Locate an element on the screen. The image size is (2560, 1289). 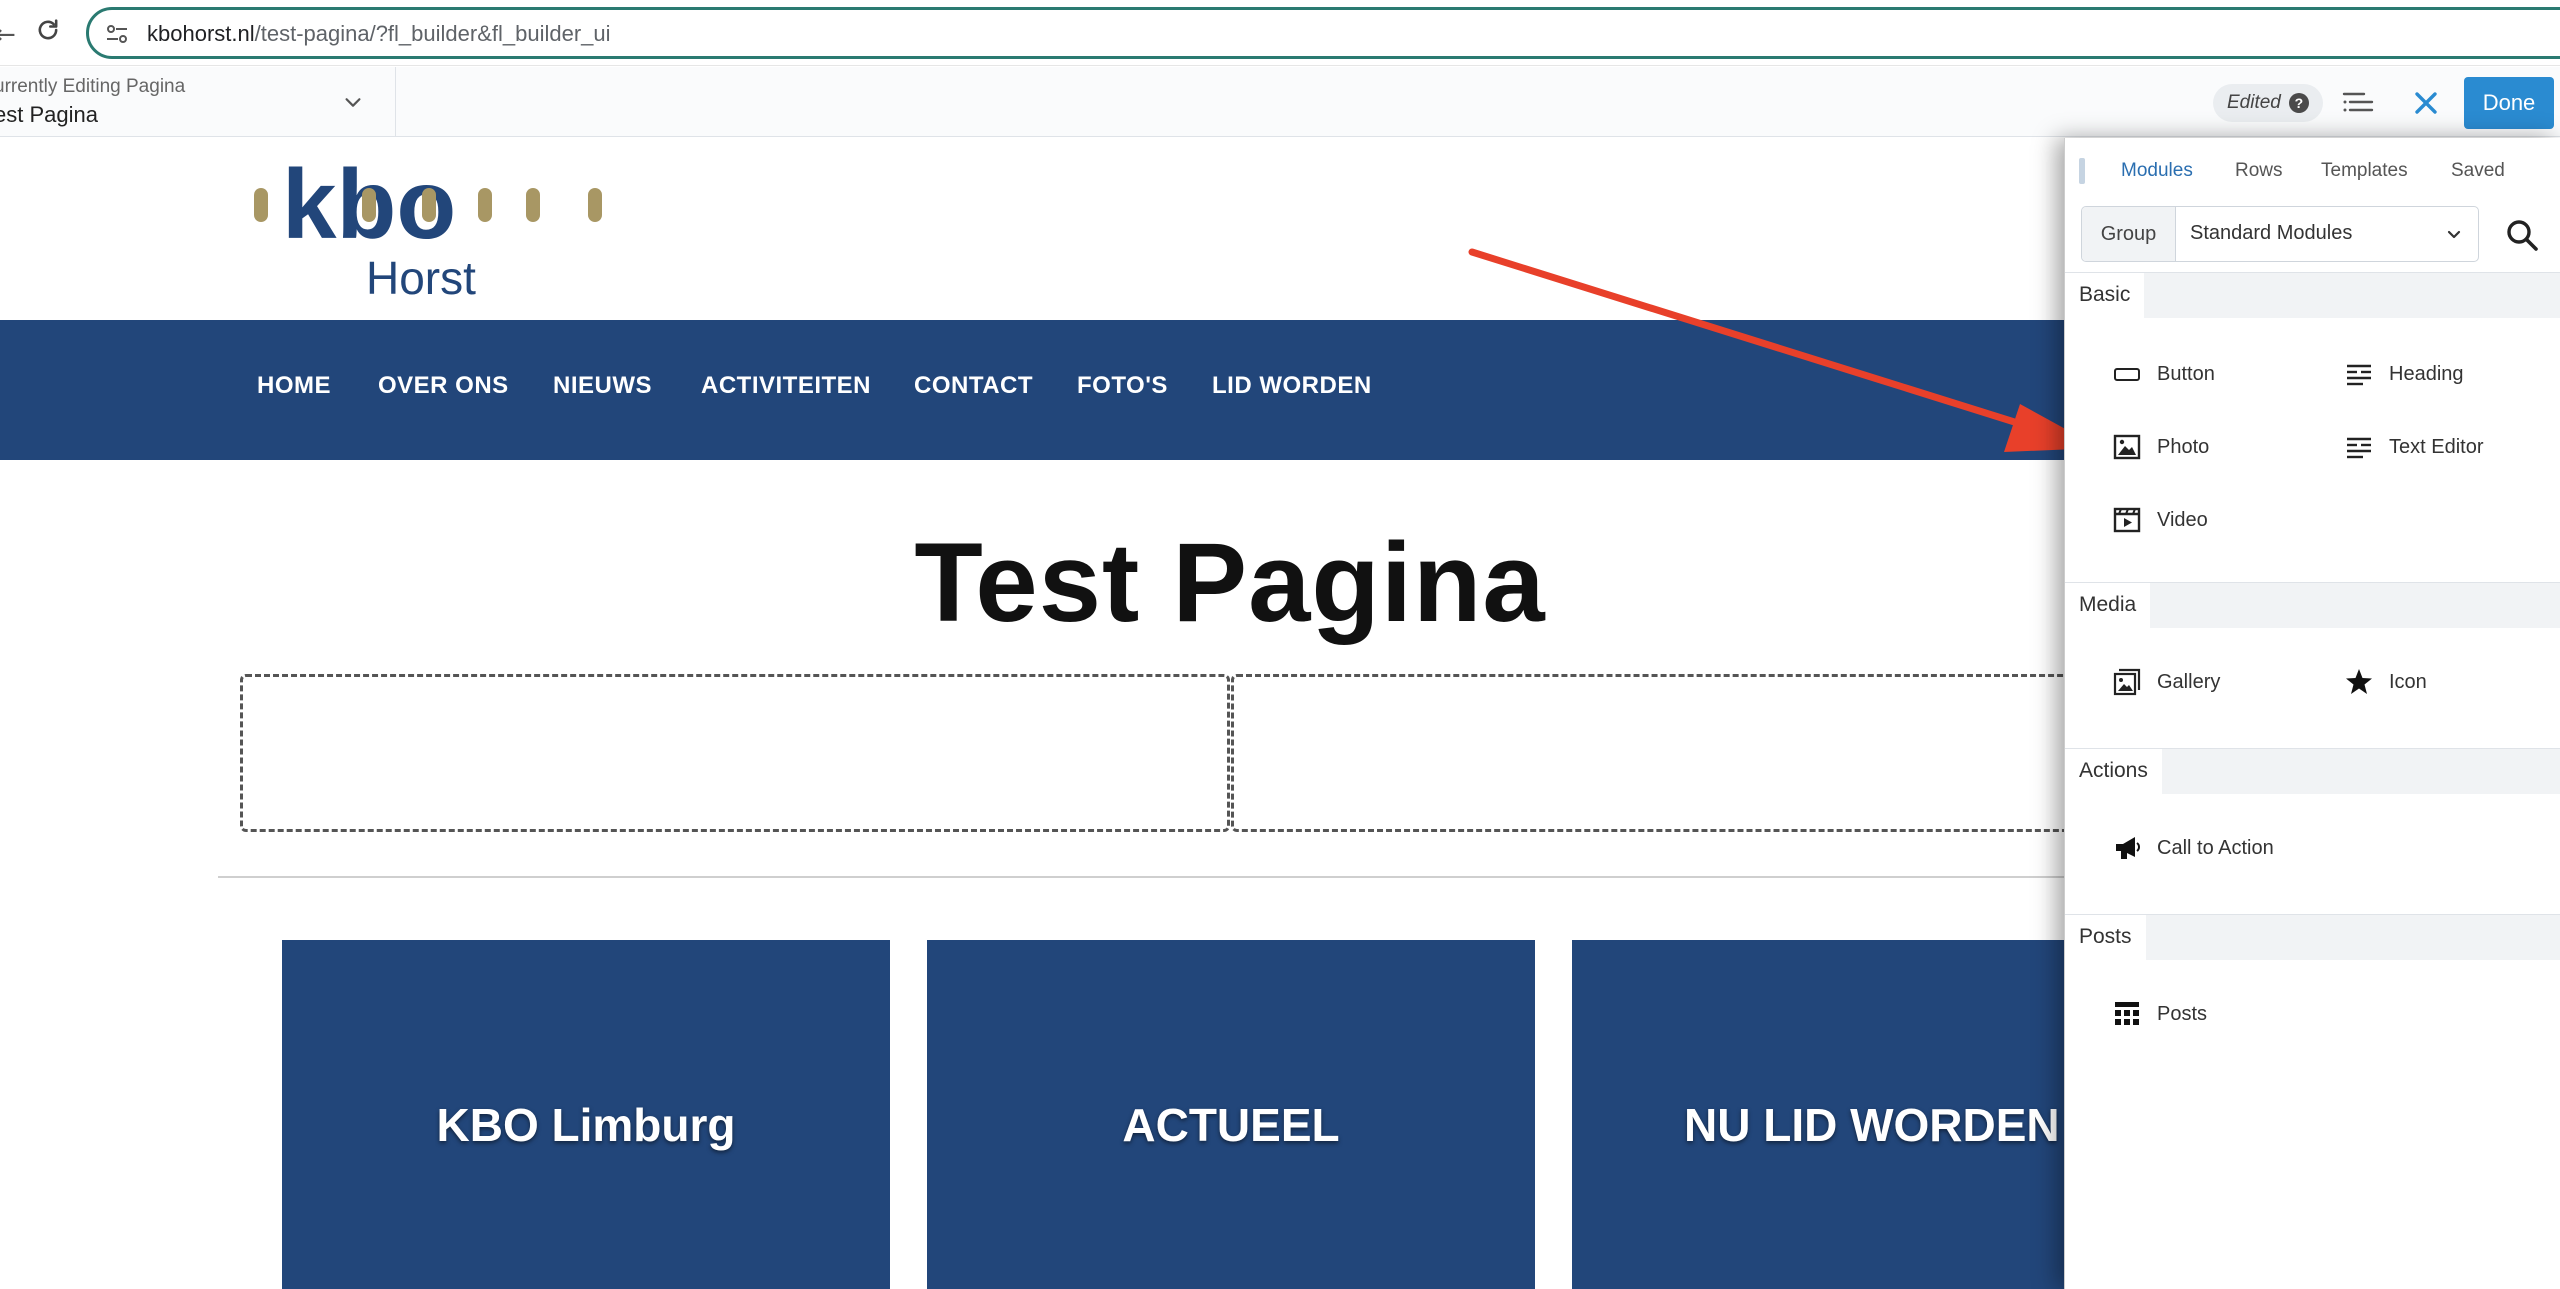
nav-nieuws: NIEUWS is located at coordinates (602, 386).